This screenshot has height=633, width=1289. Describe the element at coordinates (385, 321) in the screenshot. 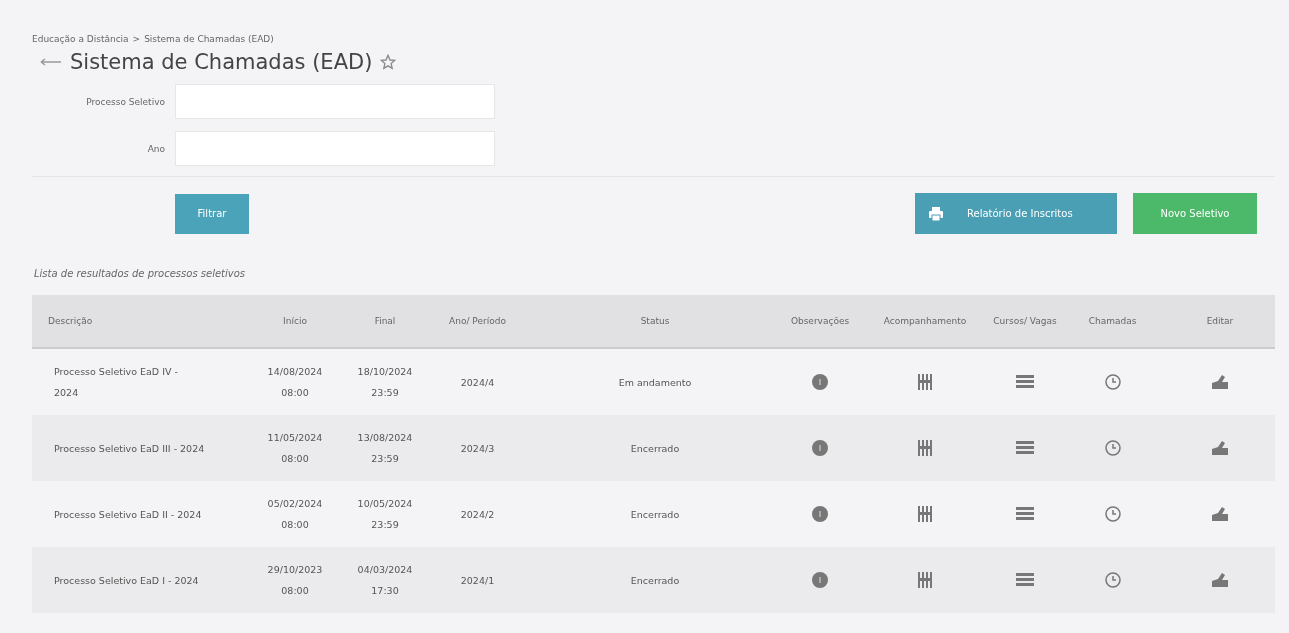

I see `column-header: Final` at that location.